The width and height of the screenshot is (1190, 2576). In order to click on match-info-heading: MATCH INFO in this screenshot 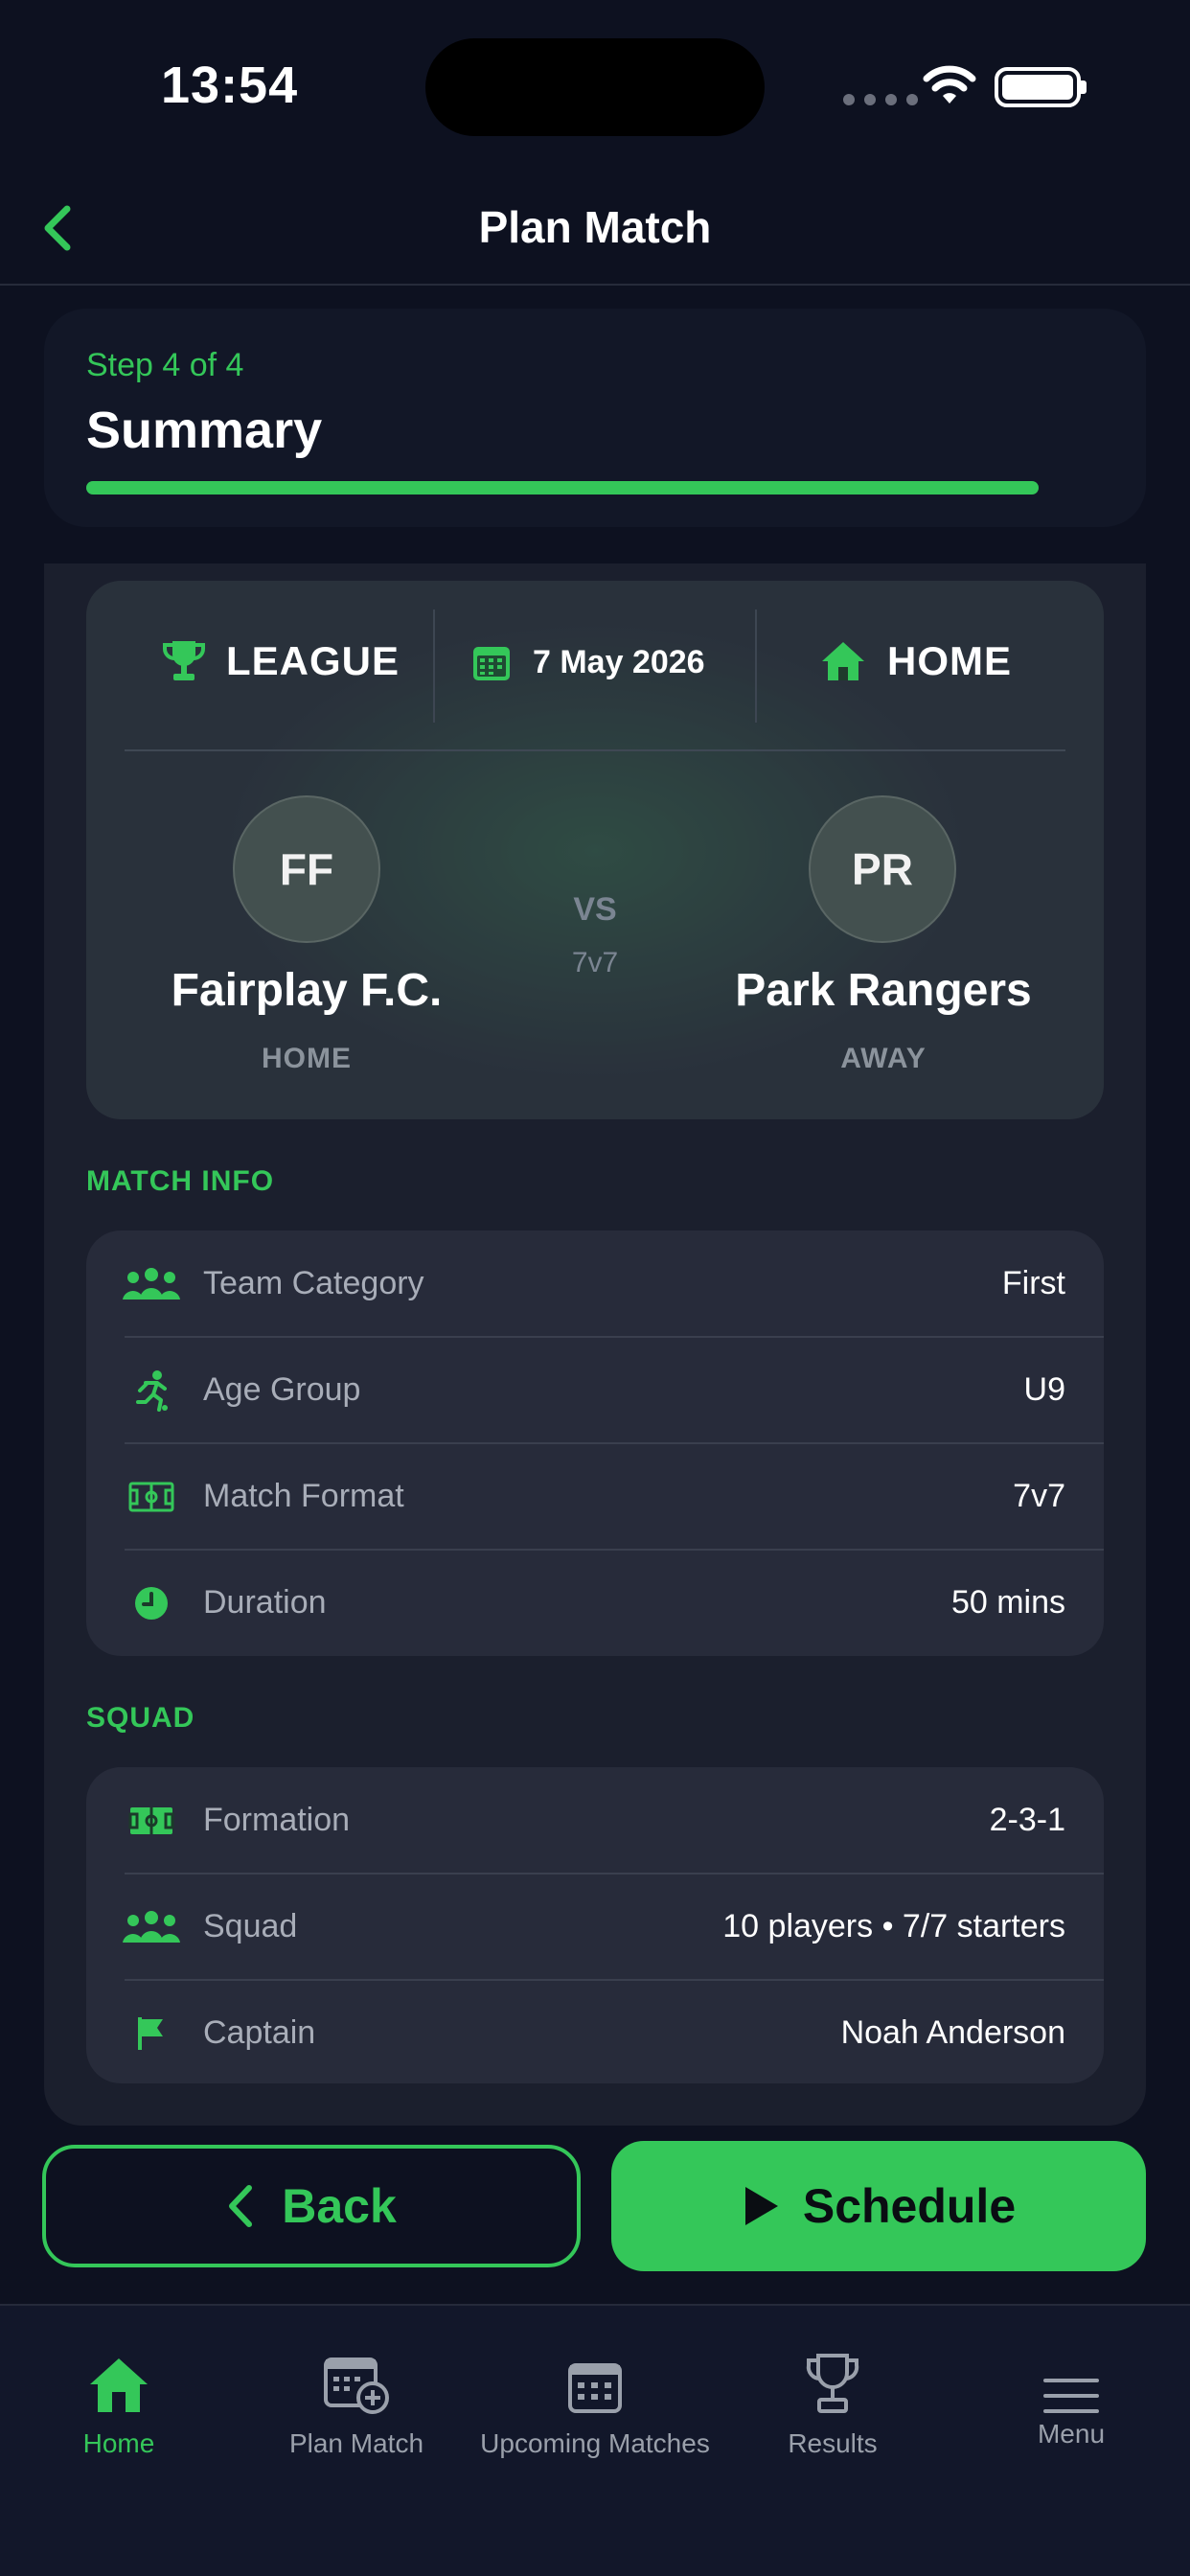, I will do `click(181, 1181)`.